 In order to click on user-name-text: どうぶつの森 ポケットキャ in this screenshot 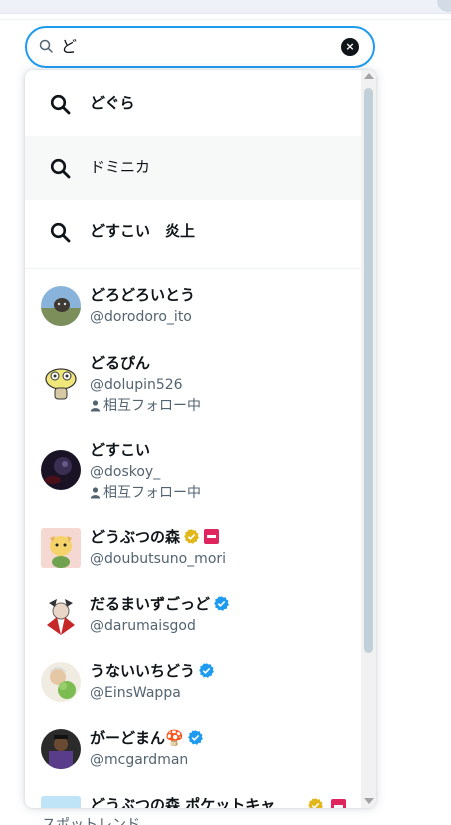, I will do `click(183, 802)`.